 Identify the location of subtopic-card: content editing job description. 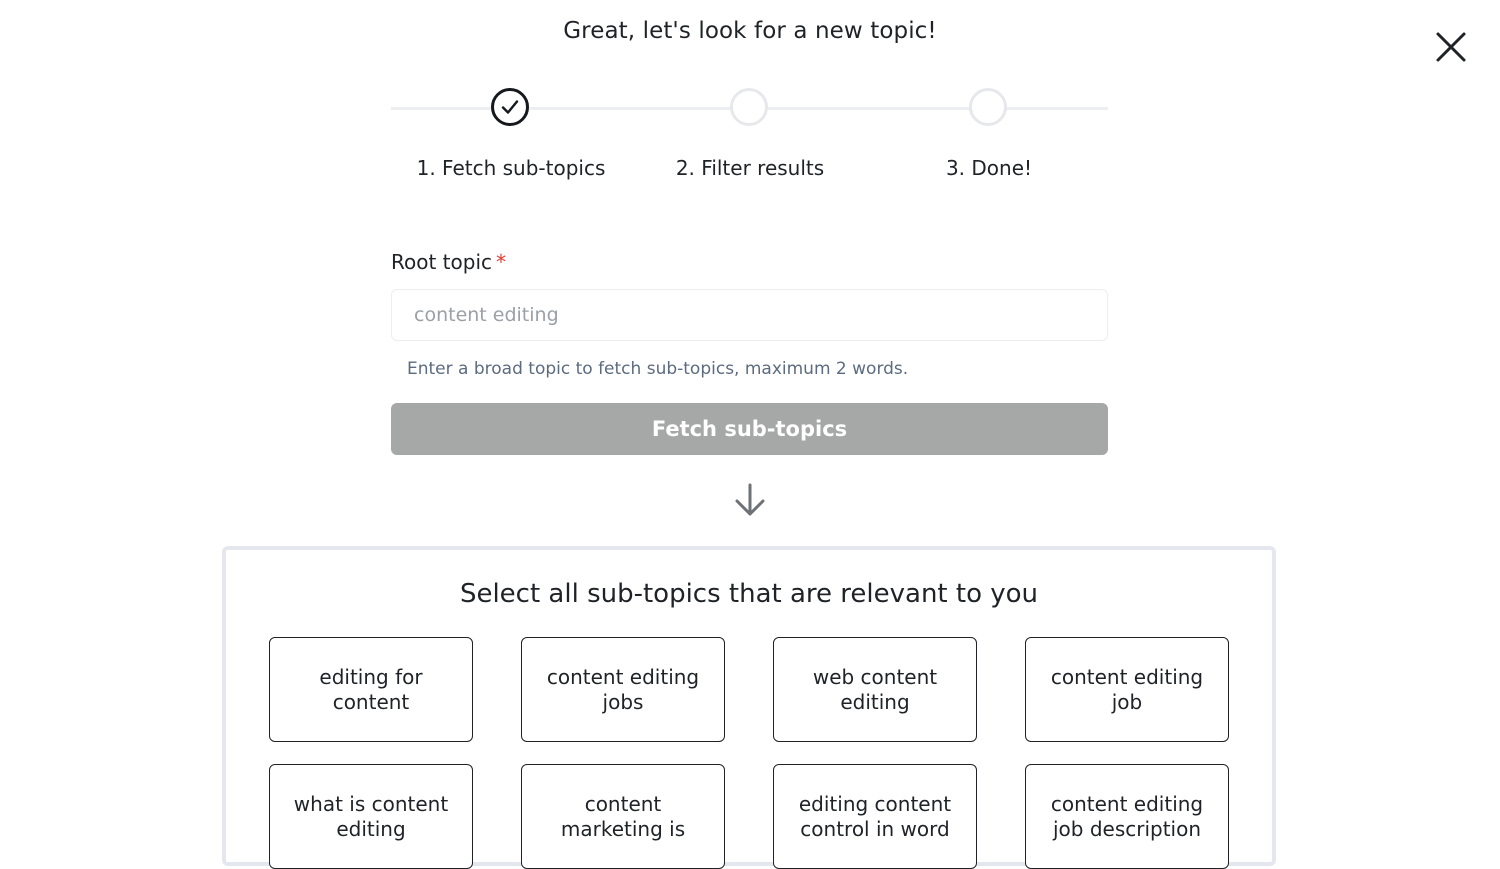
(1127, 816).